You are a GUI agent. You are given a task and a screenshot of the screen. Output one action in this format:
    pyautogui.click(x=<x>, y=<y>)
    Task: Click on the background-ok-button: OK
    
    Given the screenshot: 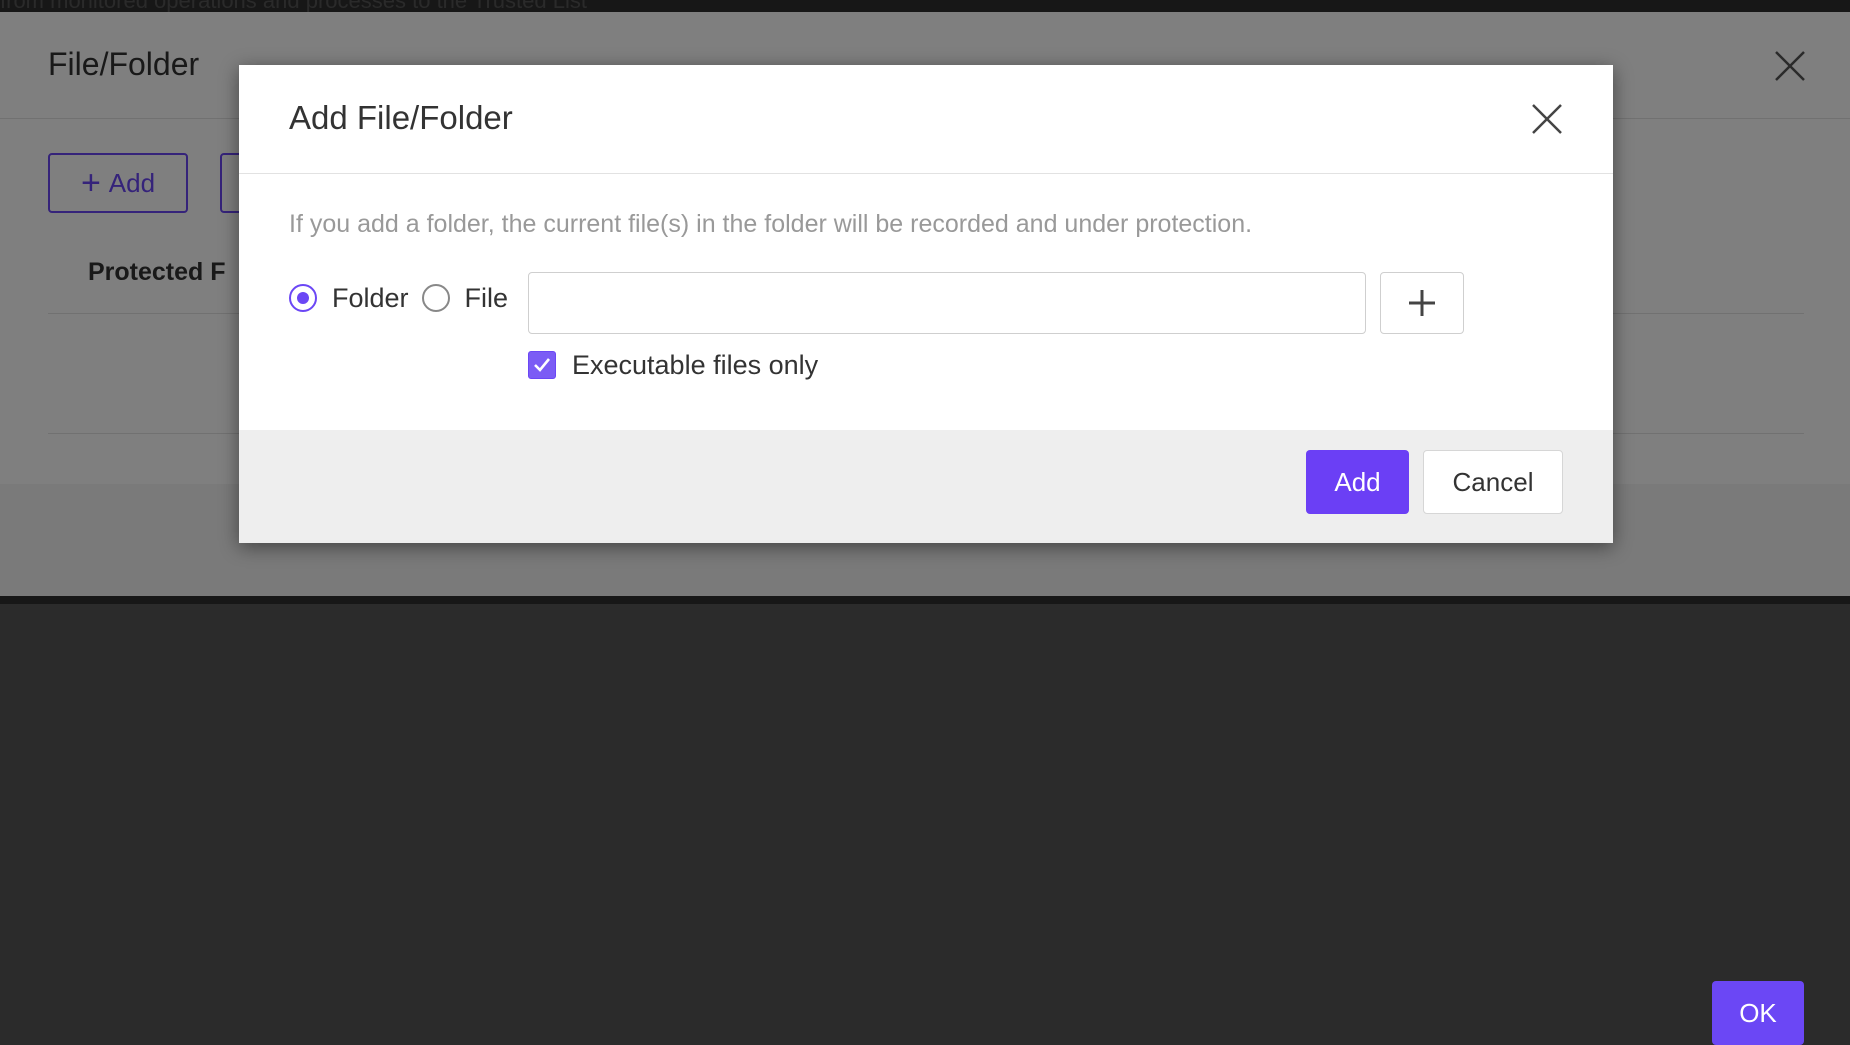 What is the action you would take?
    pyautogui.click(x=1758, y=1013)
    